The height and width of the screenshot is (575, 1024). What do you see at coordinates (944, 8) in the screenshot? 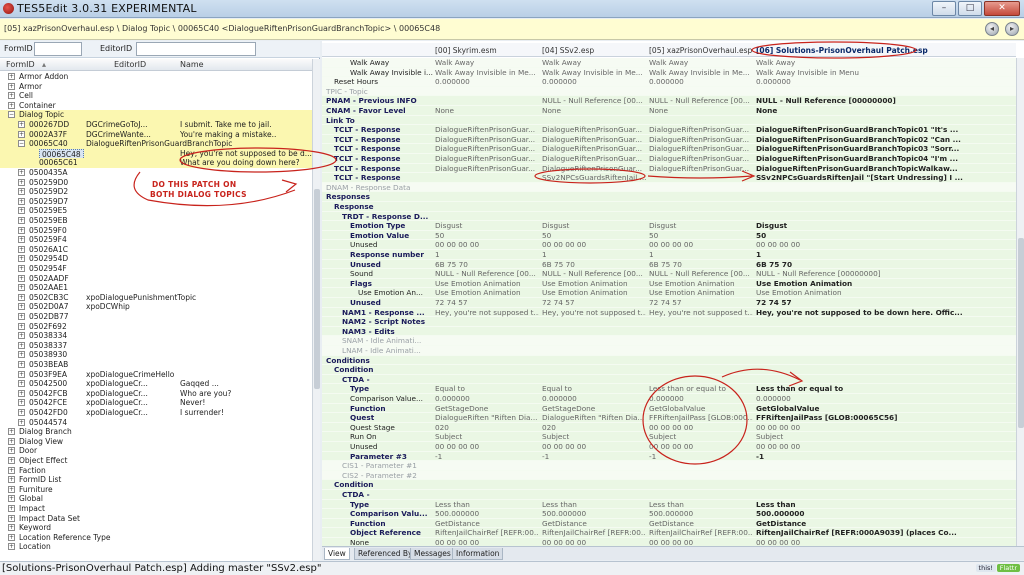
I see `minimize-button: –` at bounding box center [944, 8].